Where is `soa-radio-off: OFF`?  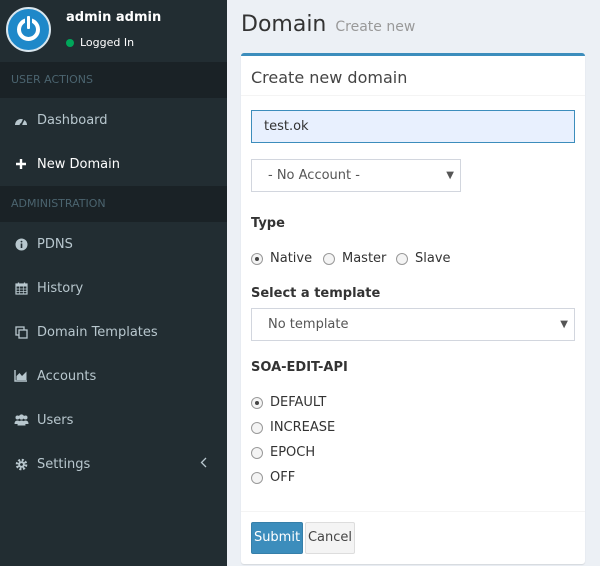
soa-radio-off: OFF is located at coordinates (273, 477).